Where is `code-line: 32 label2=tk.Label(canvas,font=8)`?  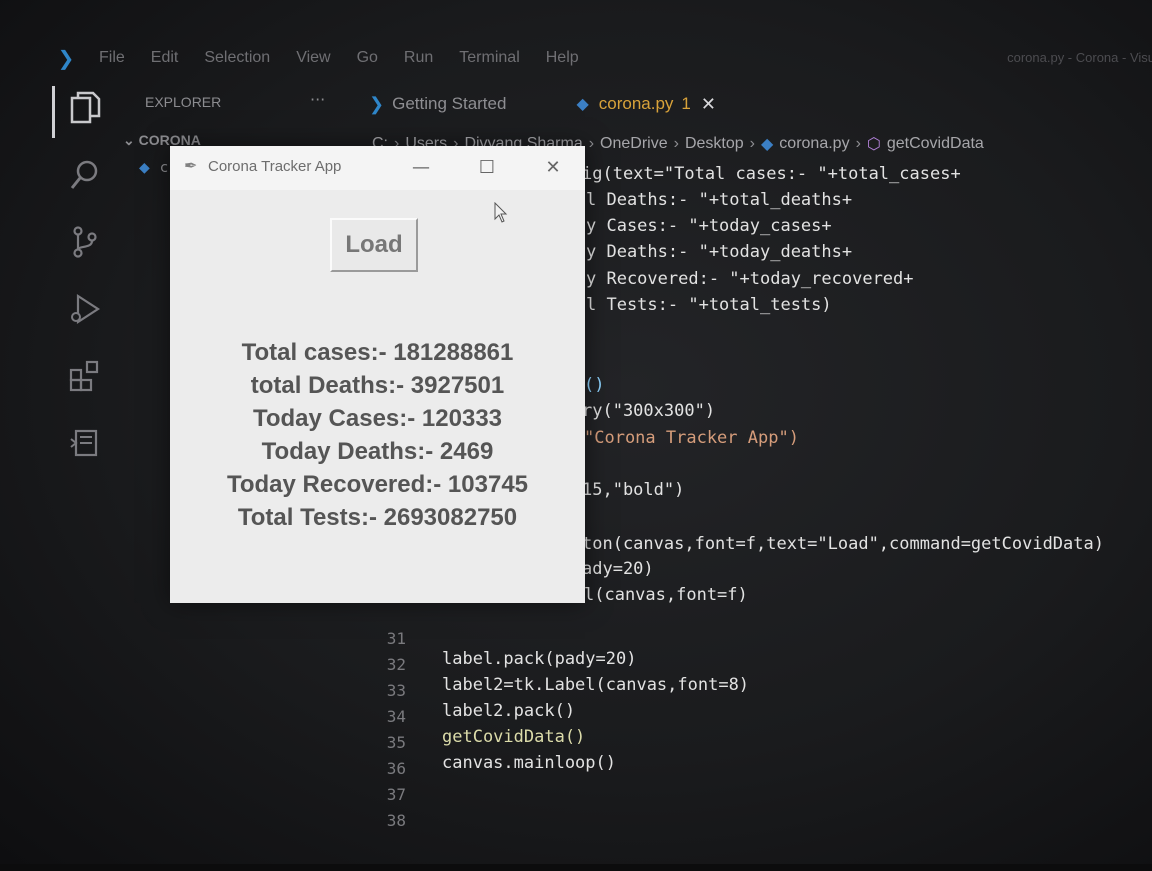
code-line: 32 label2=tk.Label(canvas,font=8) is located at coordinates (559, 665).